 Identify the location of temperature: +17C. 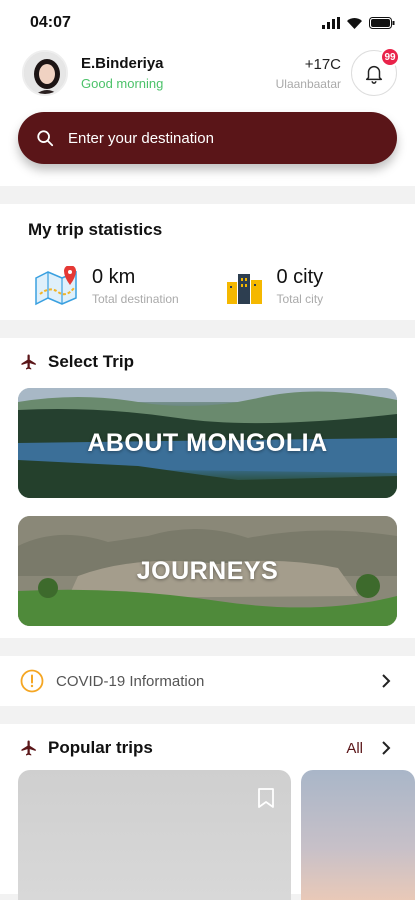
(322, 64).